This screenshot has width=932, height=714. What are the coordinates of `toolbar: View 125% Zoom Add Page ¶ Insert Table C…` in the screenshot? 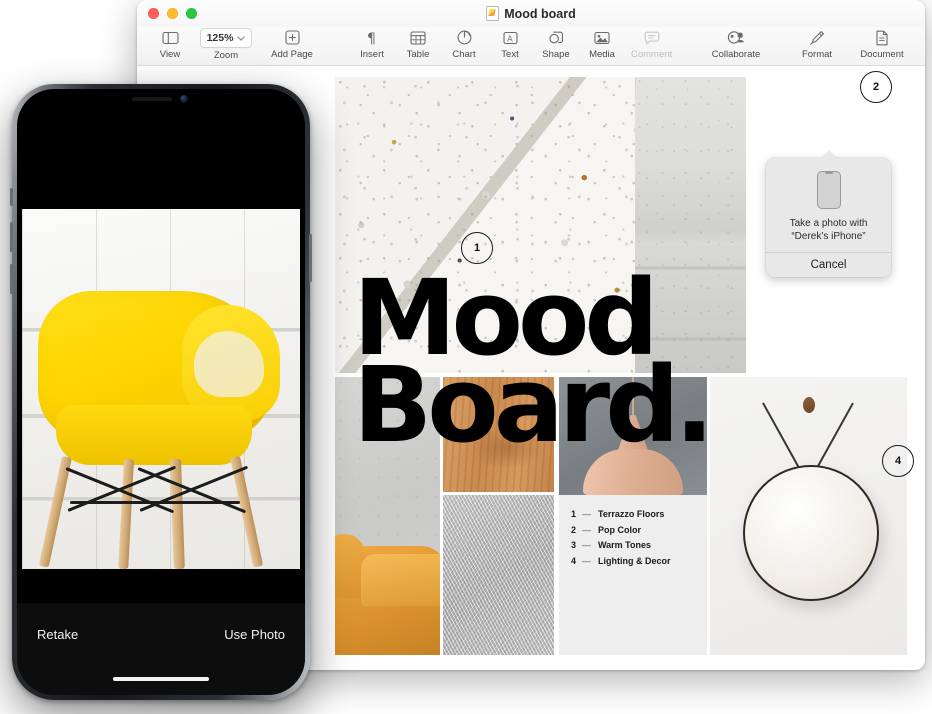 It's located at (531, 46).